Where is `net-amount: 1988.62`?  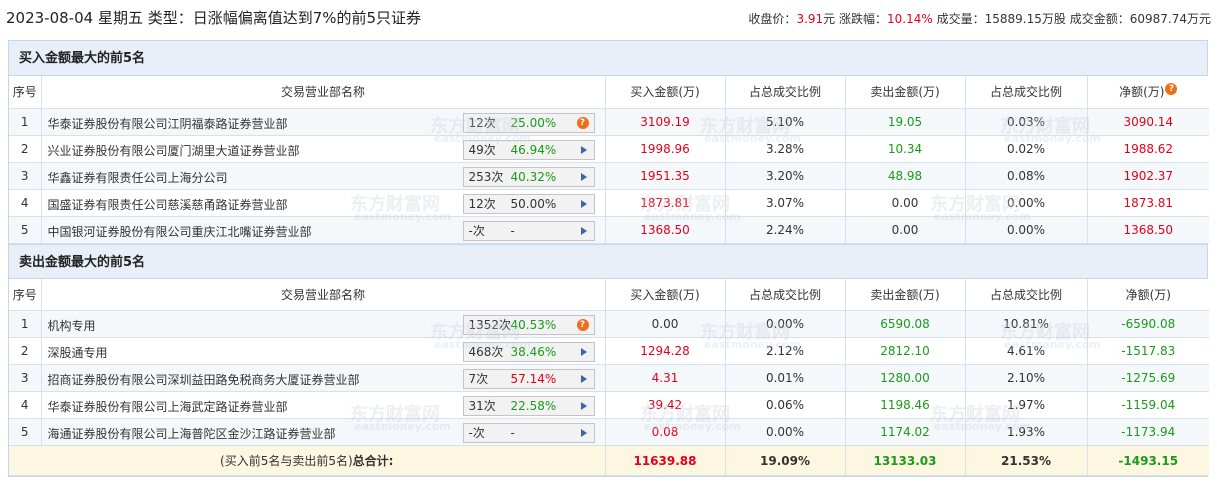 net-amount: 1988.62 is located at coordinates (1148, 149).